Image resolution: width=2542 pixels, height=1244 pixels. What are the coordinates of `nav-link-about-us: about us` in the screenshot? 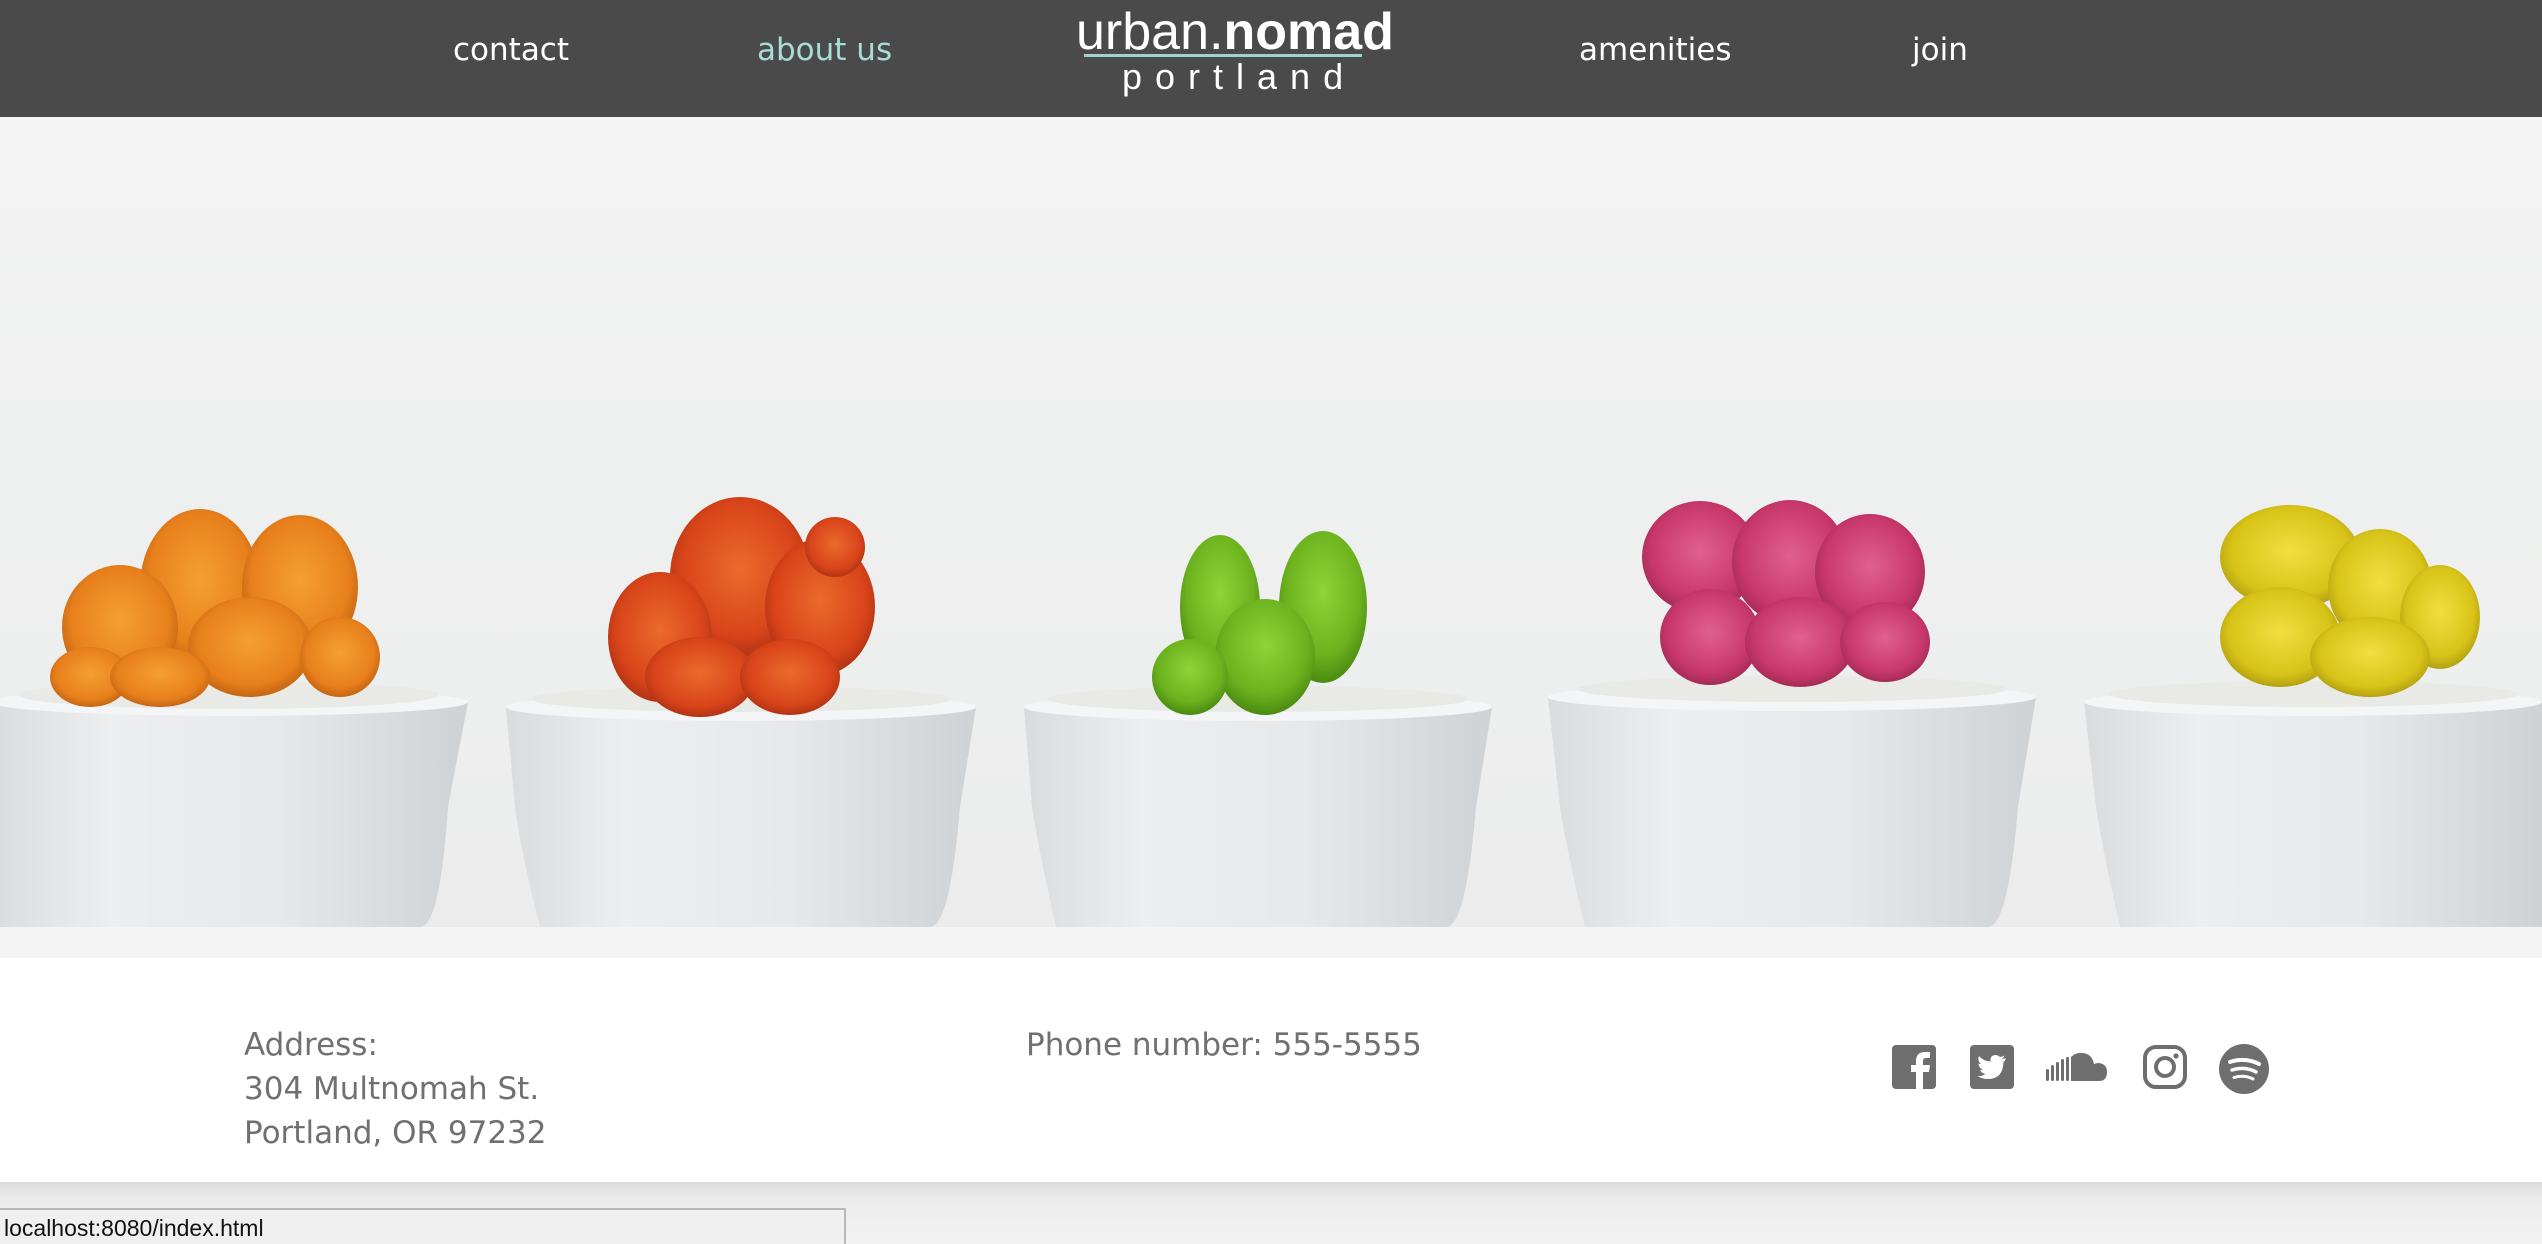 It's located at (824, 50).